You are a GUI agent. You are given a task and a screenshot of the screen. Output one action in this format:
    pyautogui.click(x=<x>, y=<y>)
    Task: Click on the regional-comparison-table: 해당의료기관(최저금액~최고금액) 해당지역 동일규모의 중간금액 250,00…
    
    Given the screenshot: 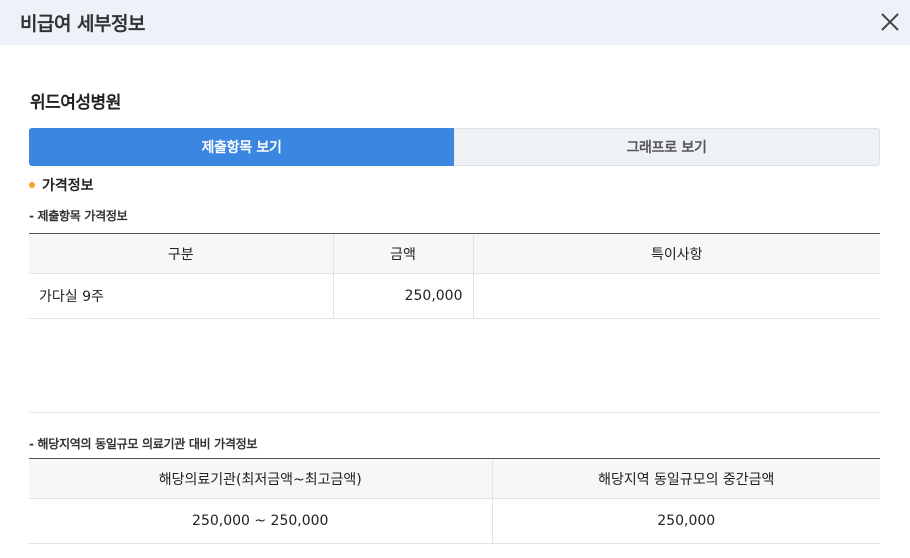 What is the action you would take?
    pyautogui.click(x=454, y=501)
    